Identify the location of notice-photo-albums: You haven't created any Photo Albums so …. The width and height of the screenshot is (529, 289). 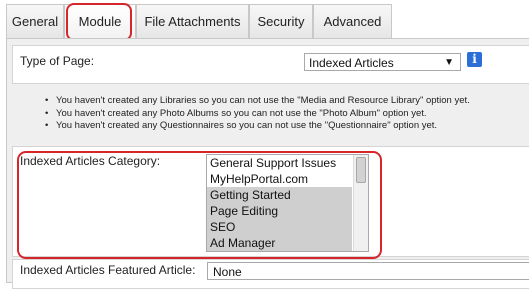
(257, 114).